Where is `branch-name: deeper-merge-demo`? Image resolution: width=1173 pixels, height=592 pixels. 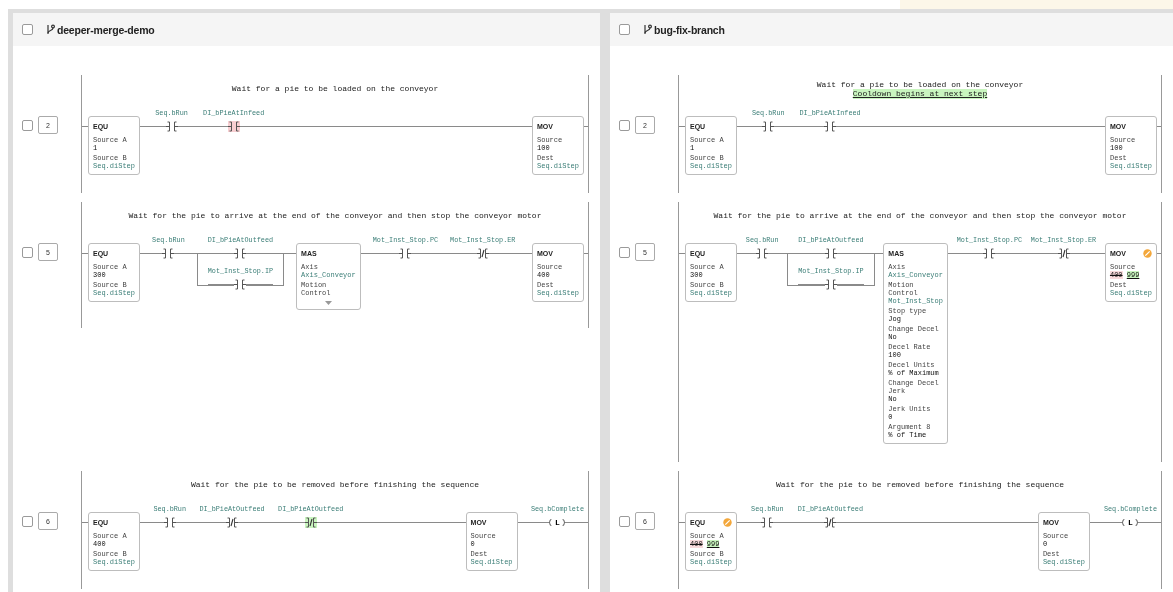 branch-name: deeper-merge-demo is located at coordinates (106, 29).